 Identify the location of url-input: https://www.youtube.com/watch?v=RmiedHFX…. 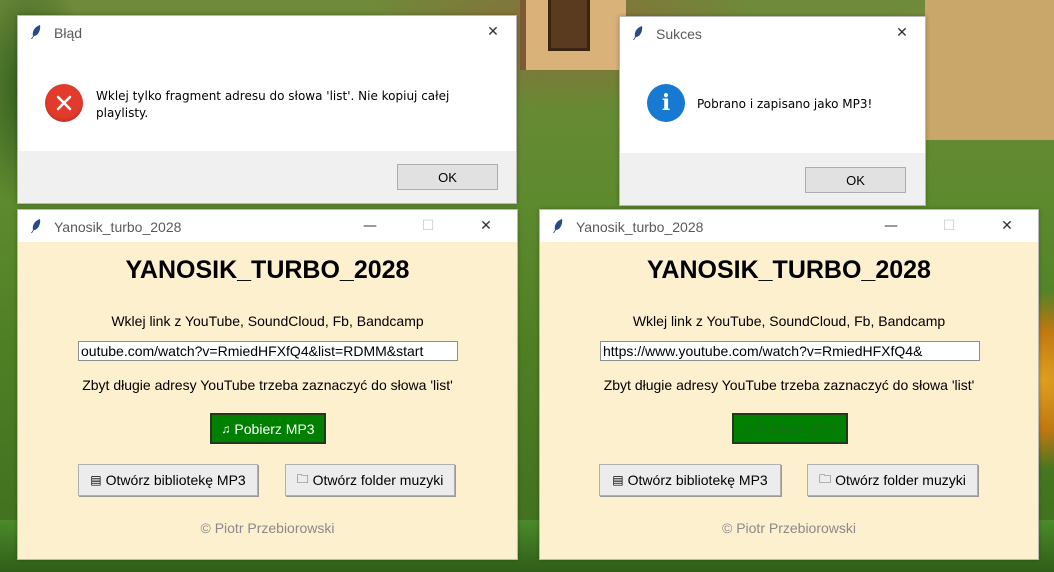
(790, 351).